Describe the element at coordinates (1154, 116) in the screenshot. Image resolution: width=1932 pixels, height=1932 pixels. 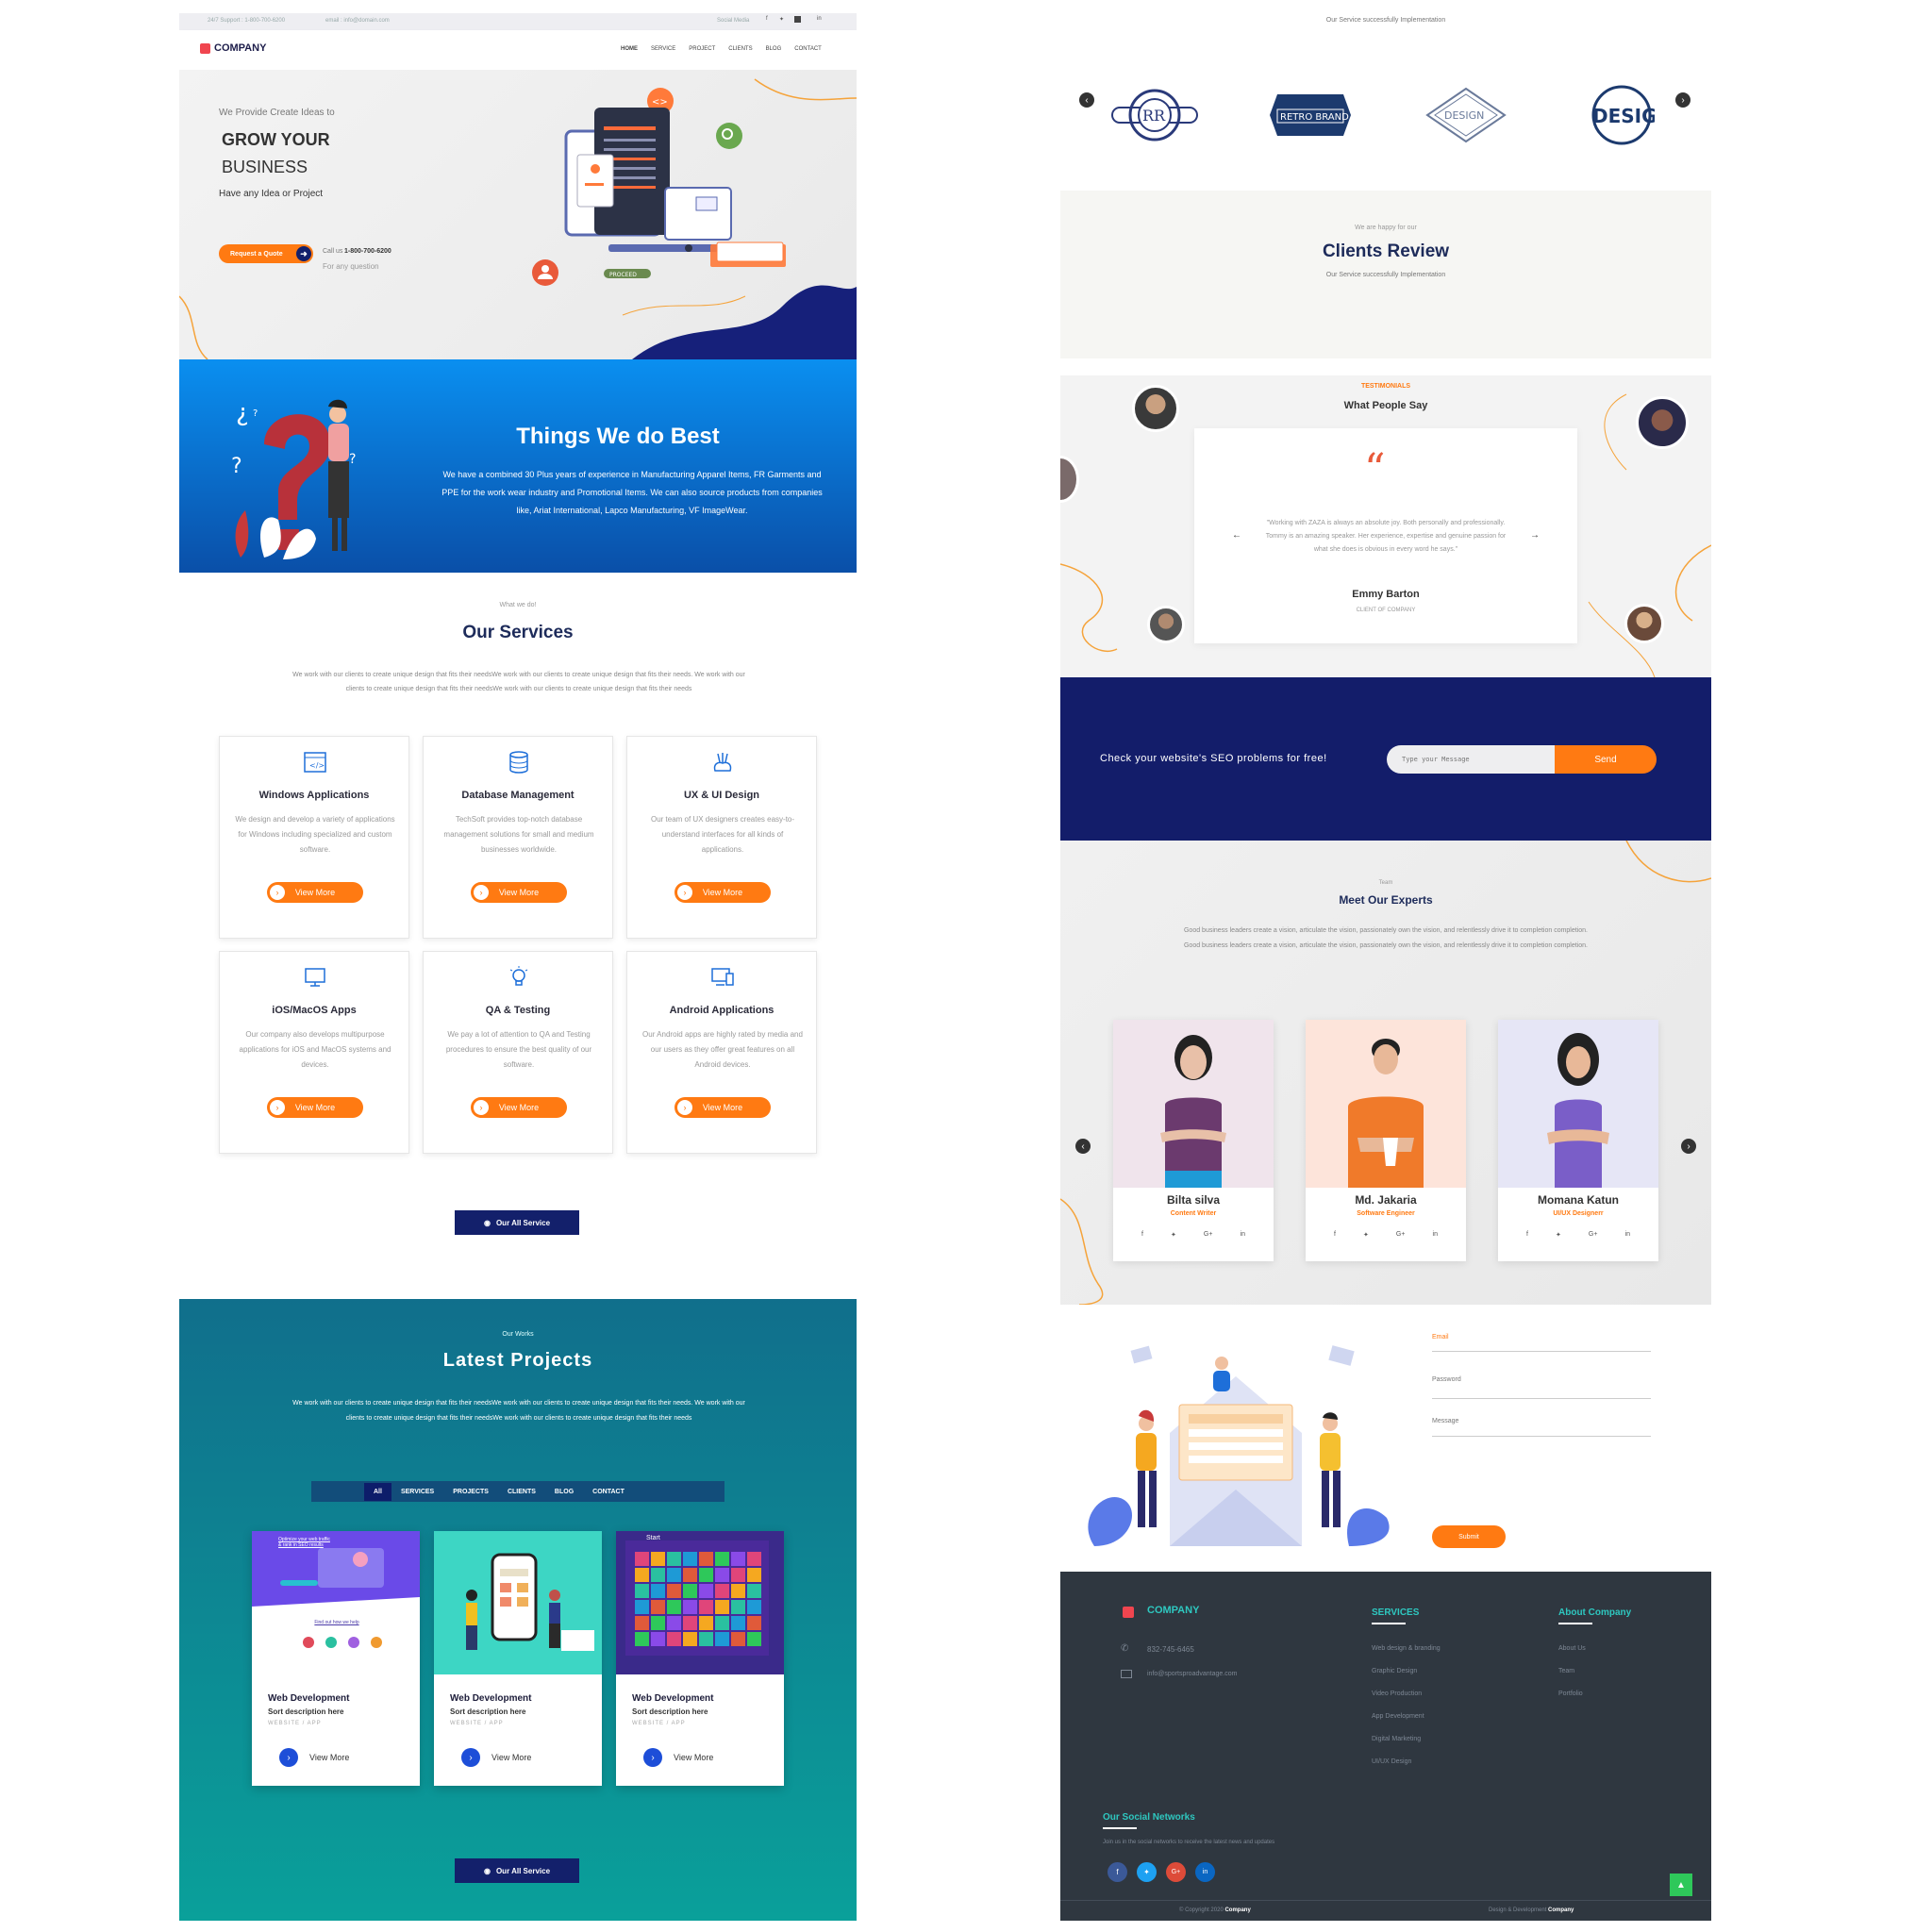
I see `rr-logo-text: RR` at that location.